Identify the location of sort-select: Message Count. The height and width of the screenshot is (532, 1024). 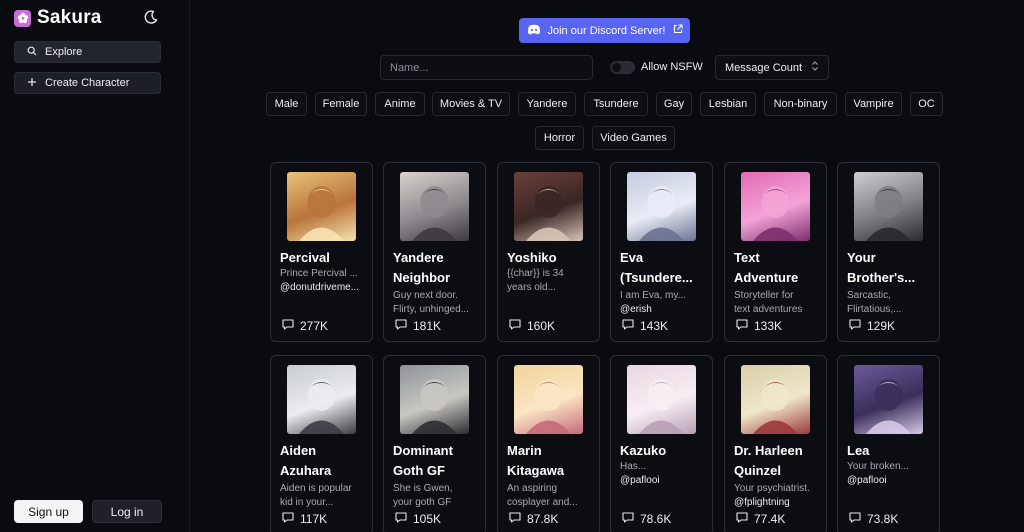
(772, 67).